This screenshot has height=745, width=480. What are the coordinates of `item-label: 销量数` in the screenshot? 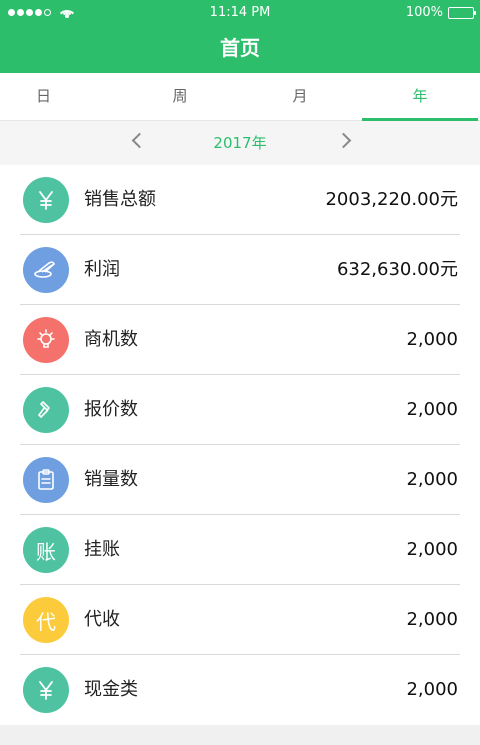 It's located at (111, 479).